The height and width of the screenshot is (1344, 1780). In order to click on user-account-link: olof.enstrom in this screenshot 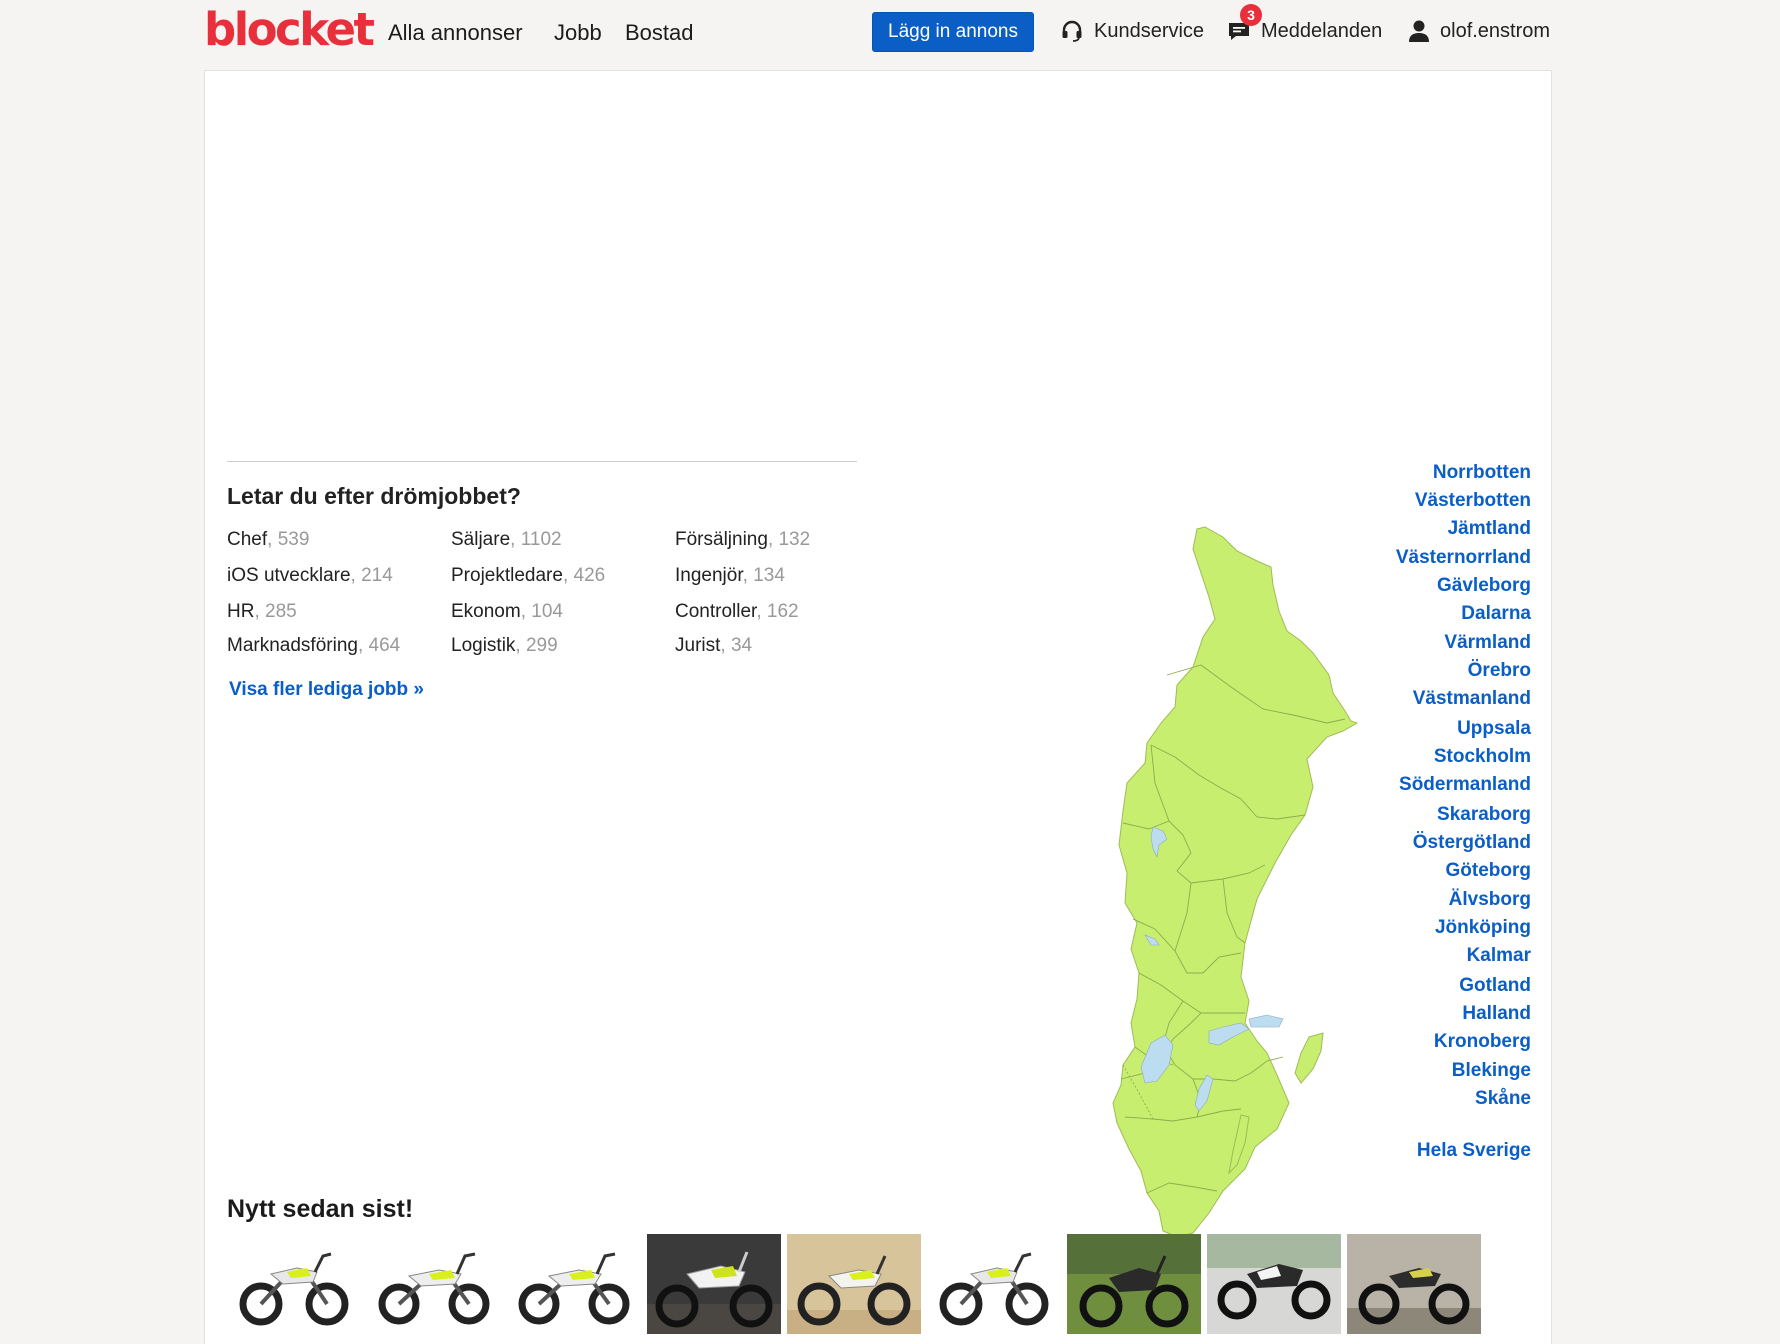, I will do `click(1479, 31)`.